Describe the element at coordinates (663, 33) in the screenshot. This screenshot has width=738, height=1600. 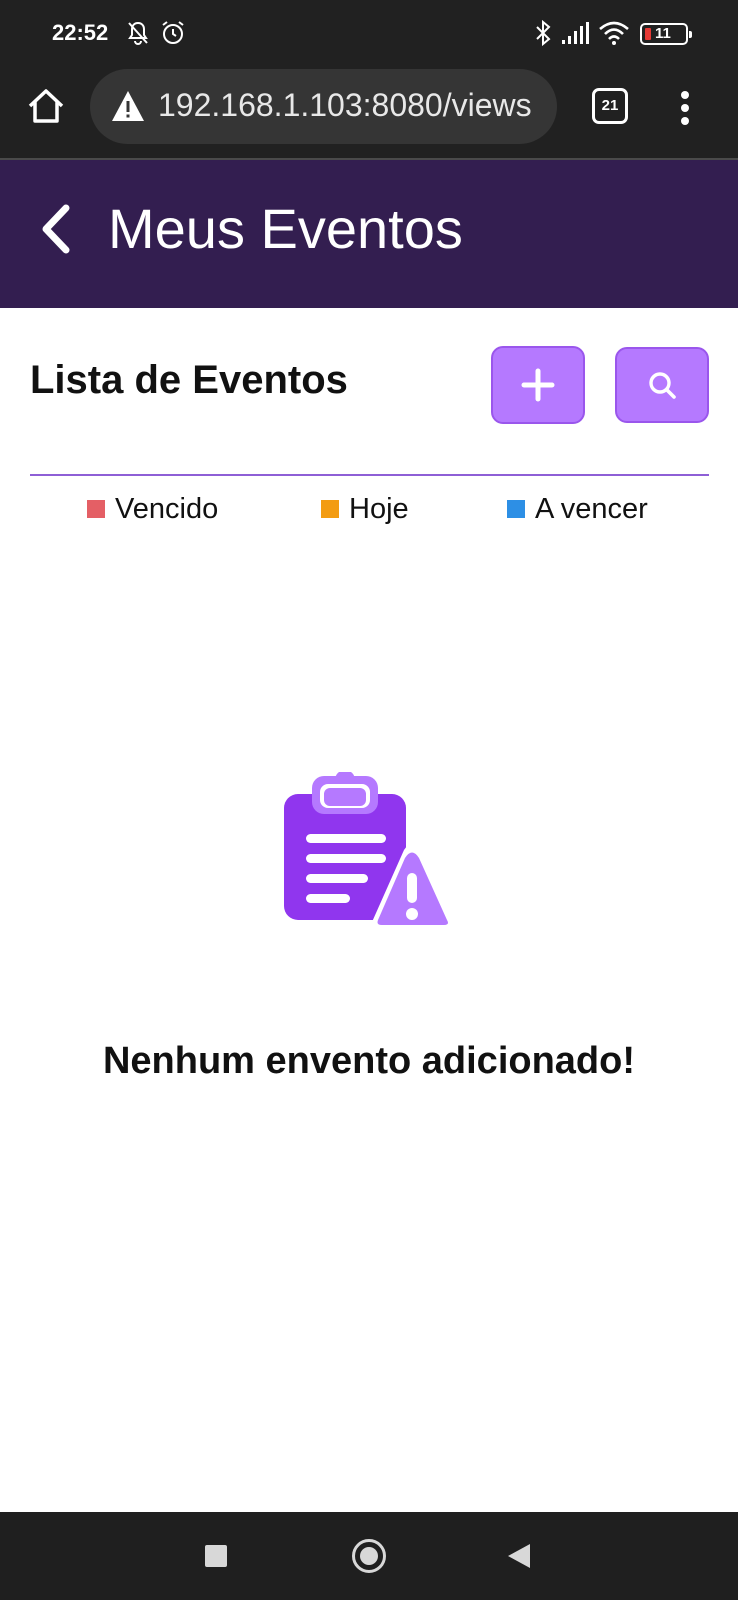
I see `battery-level: 11` at that location.